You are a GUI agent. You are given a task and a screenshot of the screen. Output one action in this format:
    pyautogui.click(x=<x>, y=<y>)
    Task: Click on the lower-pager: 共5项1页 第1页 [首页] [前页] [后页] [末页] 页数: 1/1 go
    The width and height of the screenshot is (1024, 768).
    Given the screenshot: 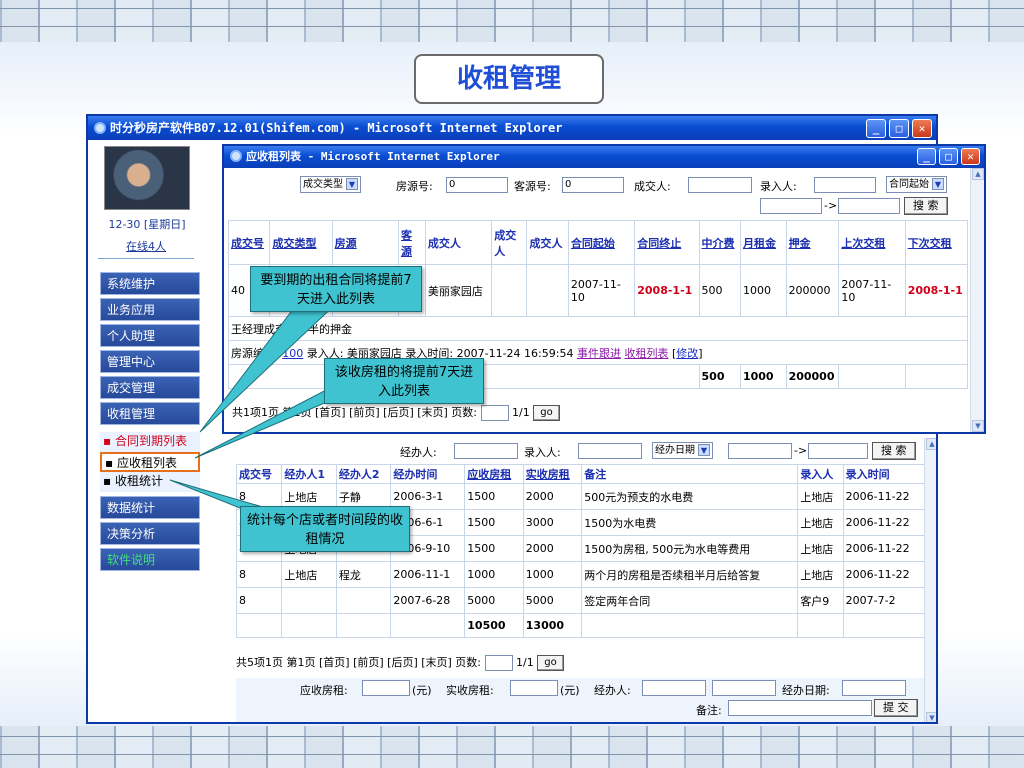 What is the action you would take?
    pyautogui.click(x=400, y=662)
    